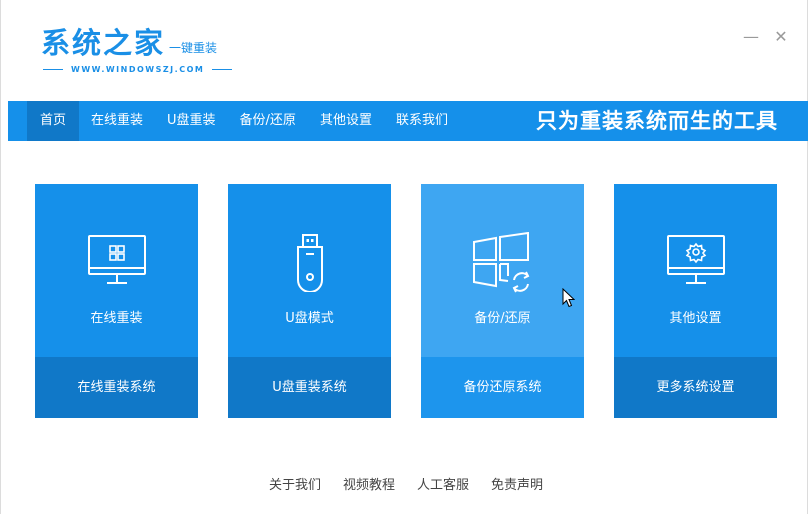 This screenshot has height=514, width=808. I want to click on footer-link-video-tutorial: 视频教程, so click(369, 483).